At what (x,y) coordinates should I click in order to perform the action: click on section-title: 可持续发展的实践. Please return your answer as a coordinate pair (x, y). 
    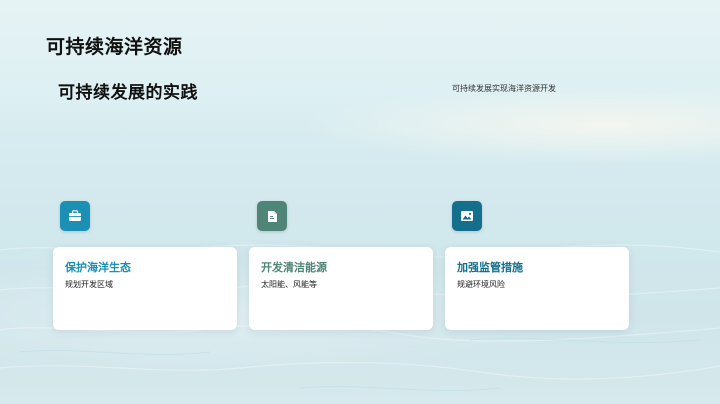
    Looking at the image, I should click on (128, 93).